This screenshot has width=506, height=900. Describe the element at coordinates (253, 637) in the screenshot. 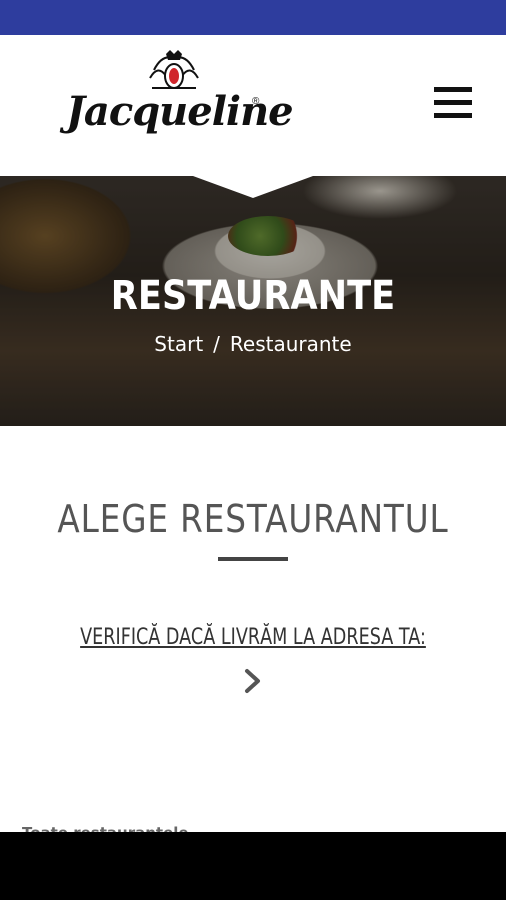

I see `delivery-check-link: VERIFICĂ DACĂ LIVRĂM LA ADRESA TA:` at that location.